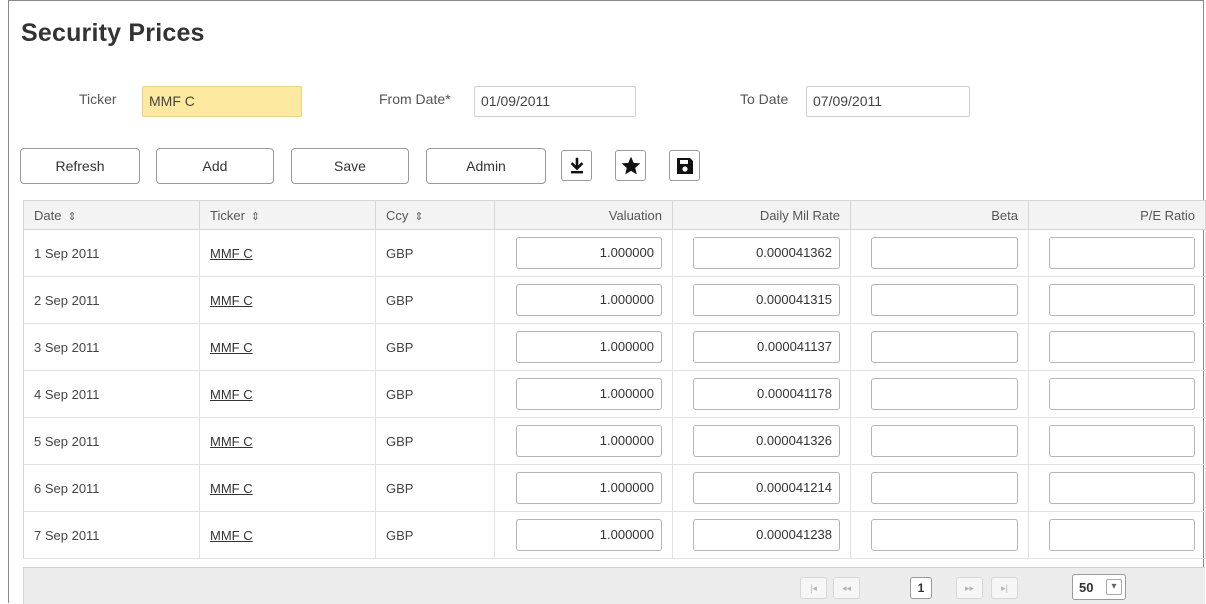  I want to click on date-cell: 5 Sep 2011, so click(67, 441).